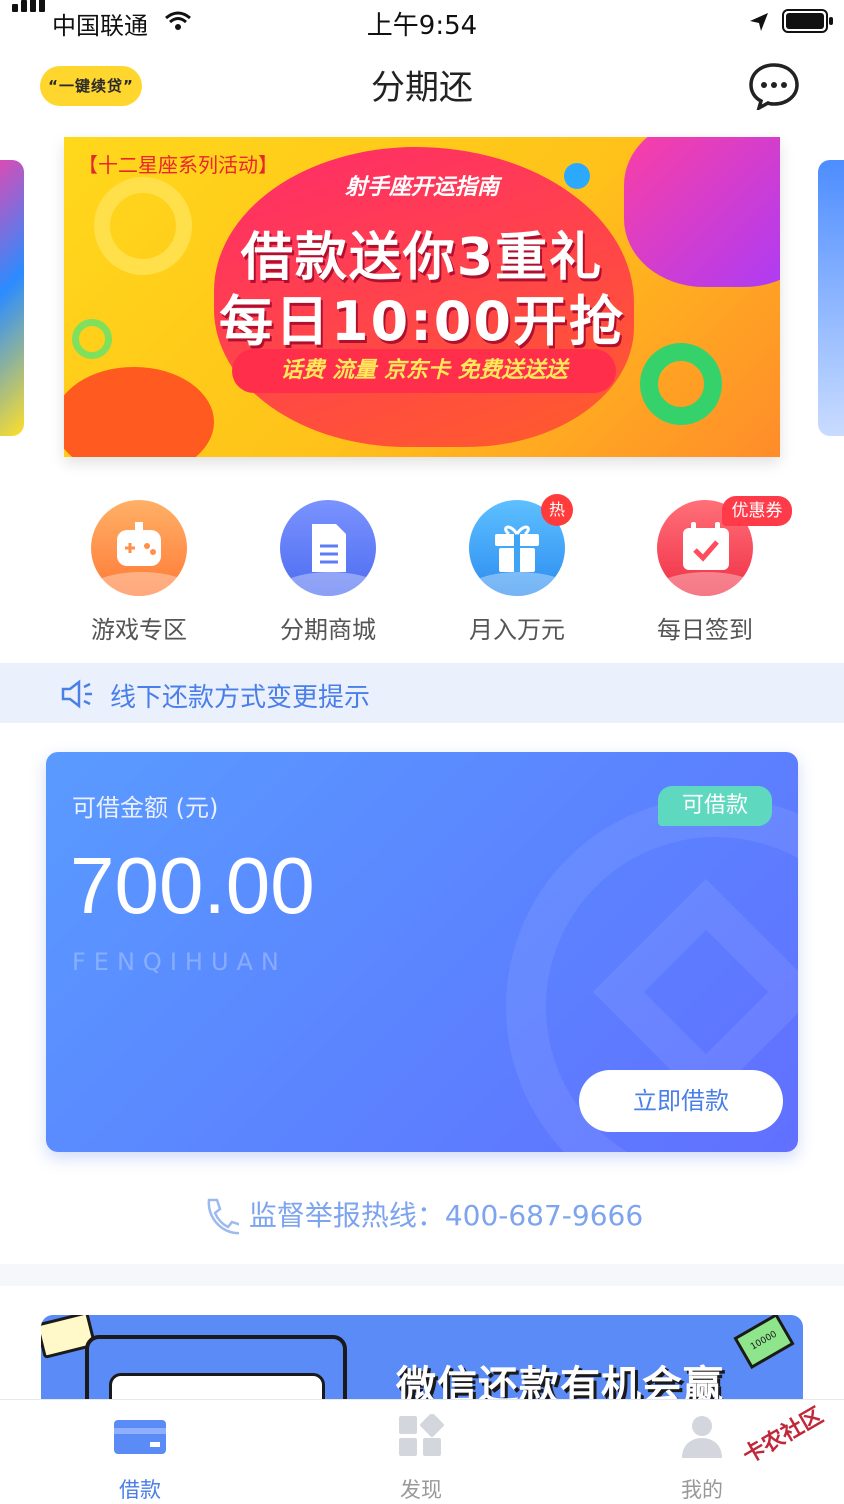 The width and height of the screenshot is (844, 1504). Describe the element at coordinates (422, 693) in the screenshot. I see `notice-bar: 线下还款方式变更提示` at that location.